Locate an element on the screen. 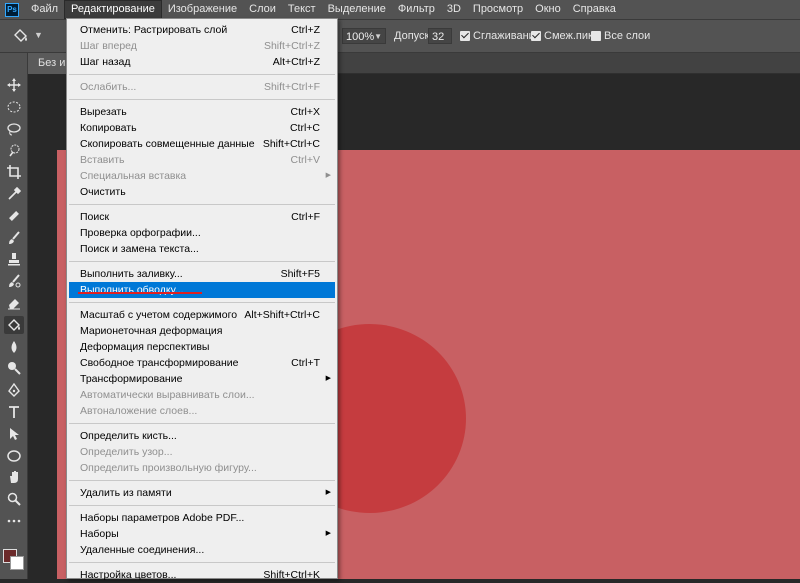  menu-item: 3D is located at coordinates (454, 9).